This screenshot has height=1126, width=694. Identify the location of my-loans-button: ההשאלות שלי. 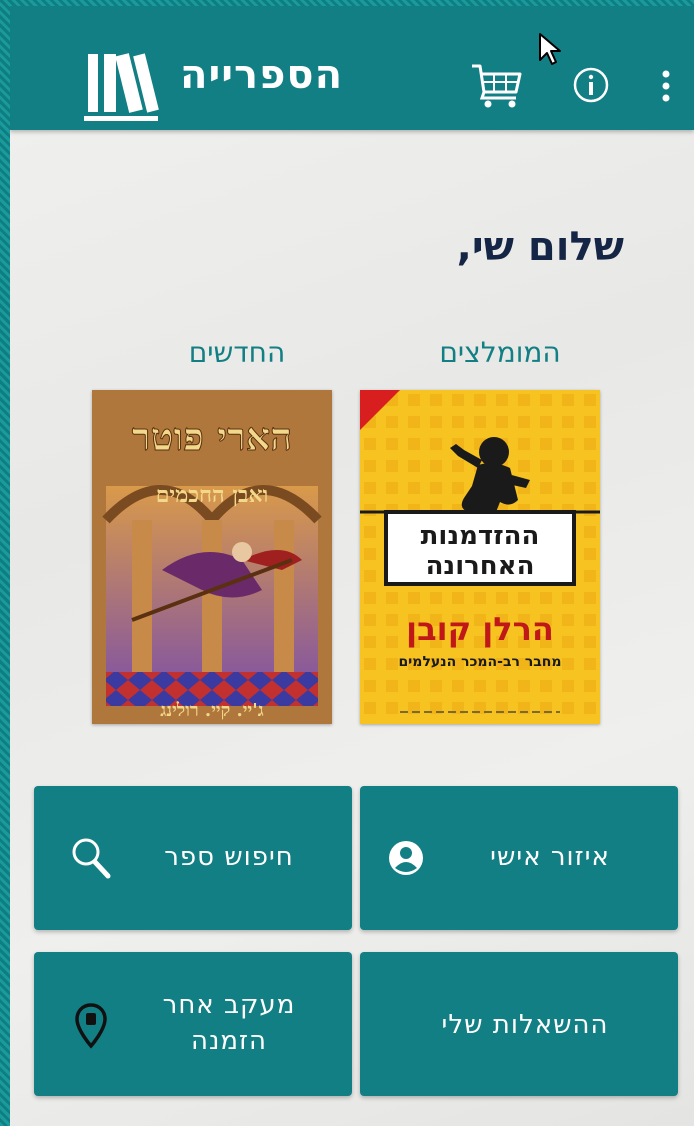
(519, 1024).